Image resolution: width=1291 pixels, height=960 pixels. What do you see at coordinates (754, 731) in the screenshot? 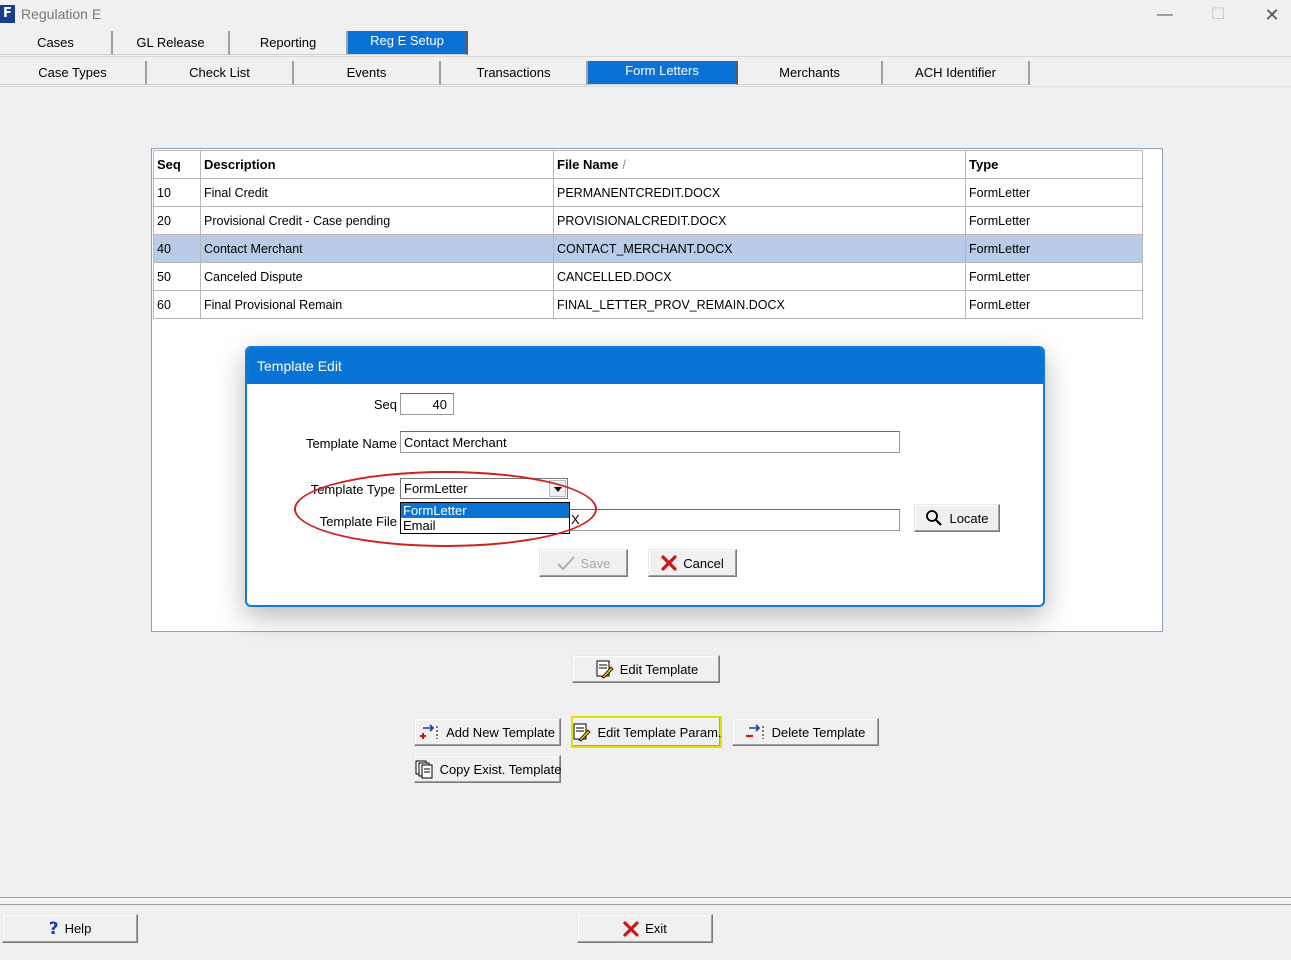
I see `delete-arrow-icon` at bounding box center [754, 731].